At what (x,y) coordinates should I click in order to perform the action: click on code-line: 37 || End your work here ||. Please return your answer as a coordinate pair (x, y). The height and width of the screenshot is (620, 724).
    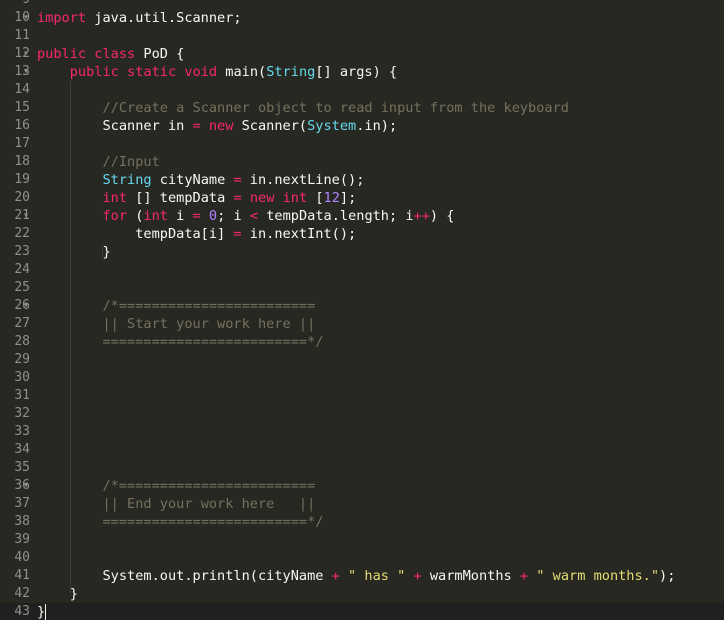
    Looking at the image, I should click on (362, 504).